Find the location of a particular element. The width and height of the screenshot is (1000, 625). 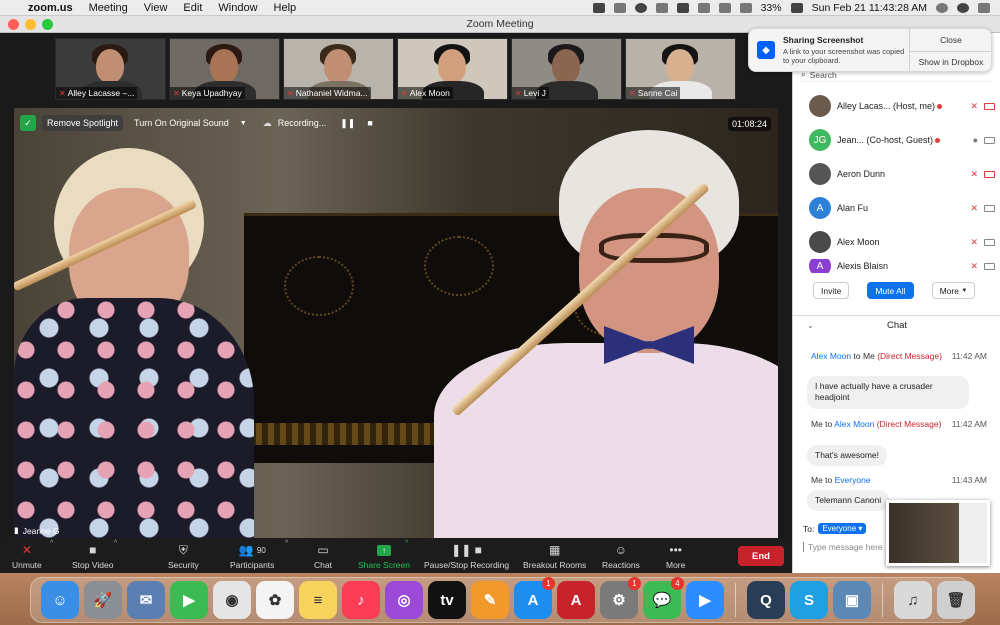

music-icon: ♪ is located at coordinates (361, 600).